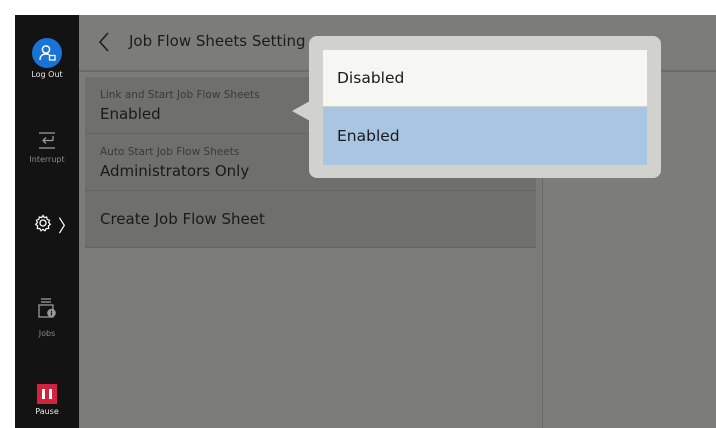 This screenshot has height=428, width=716. What do you see at coordinates (47, 159) in the screenshot?
I see `interrupt-label: Interrupt` at bounding box center [47, 159].